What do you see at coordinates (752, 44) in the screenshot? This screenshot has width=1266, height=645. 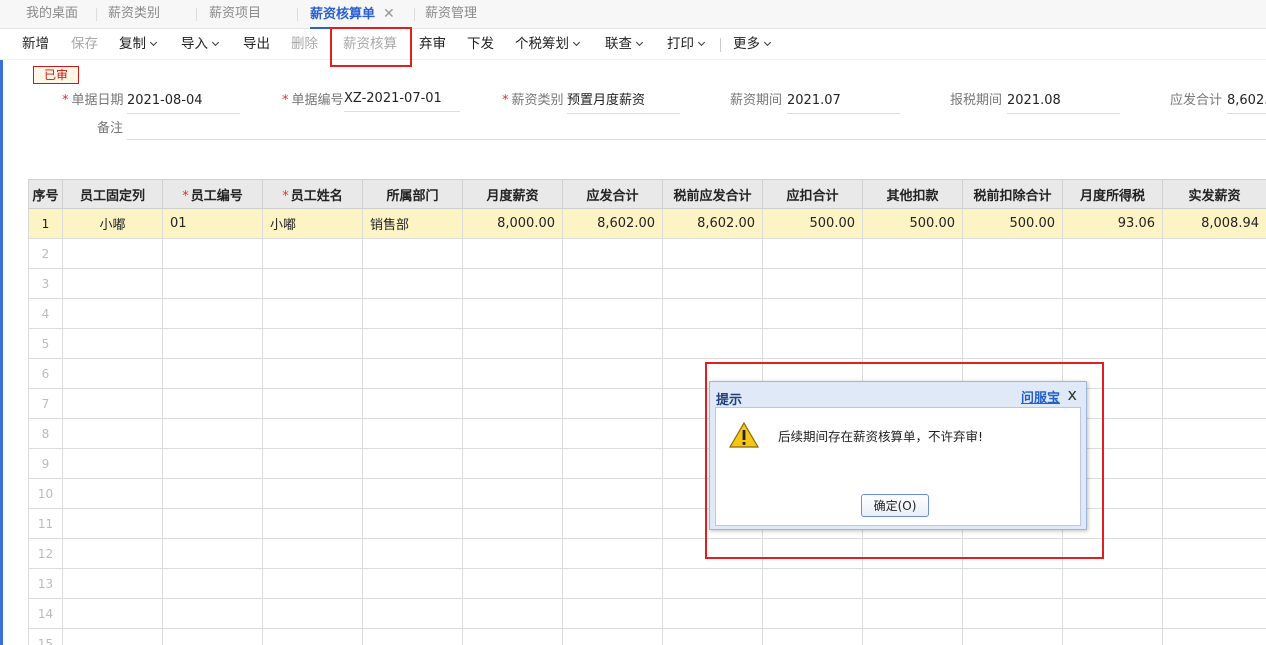 I see `more-dropdown: 更多` at bounding box center [752, 44].